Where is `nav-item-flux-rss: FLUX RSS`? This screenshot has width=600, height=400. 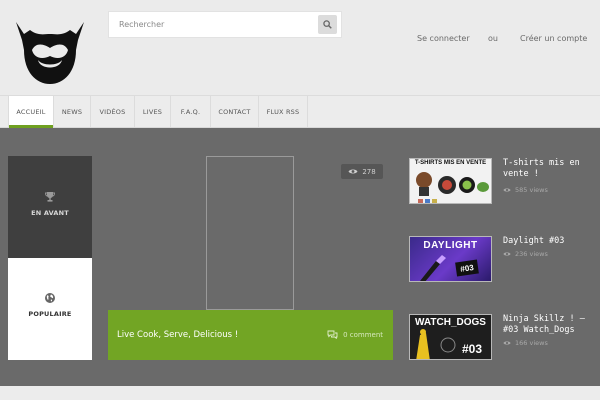 nav-item-flux-rss: FLUX RSS is located at coordinates (283, 111).